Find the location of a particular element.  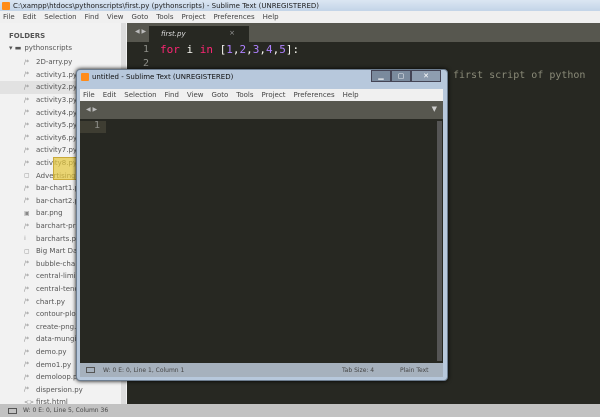

dialog-scrollbar is located at coordinates (439, 241).